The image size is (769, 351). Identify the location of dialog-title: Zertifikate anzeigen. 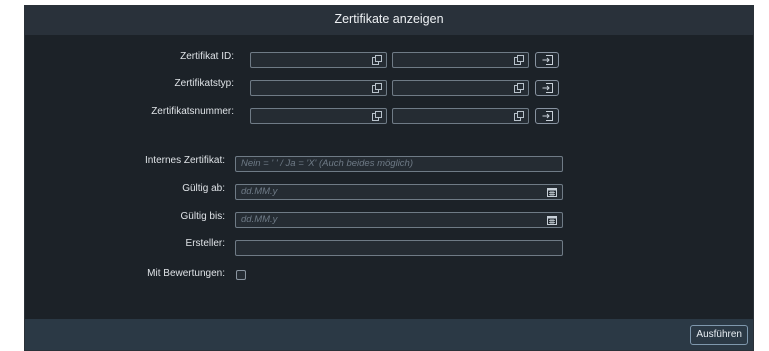
(389, 20).